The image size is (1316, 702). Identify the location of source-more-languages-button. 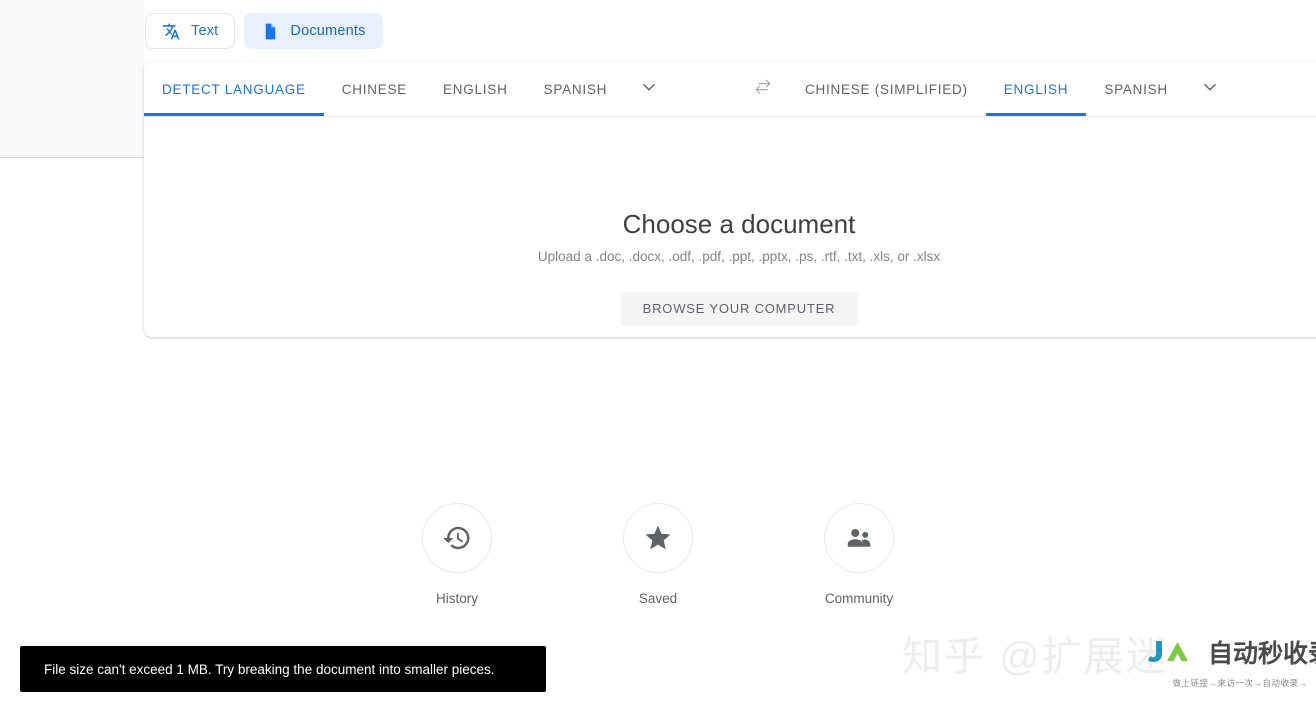
(649, 89).